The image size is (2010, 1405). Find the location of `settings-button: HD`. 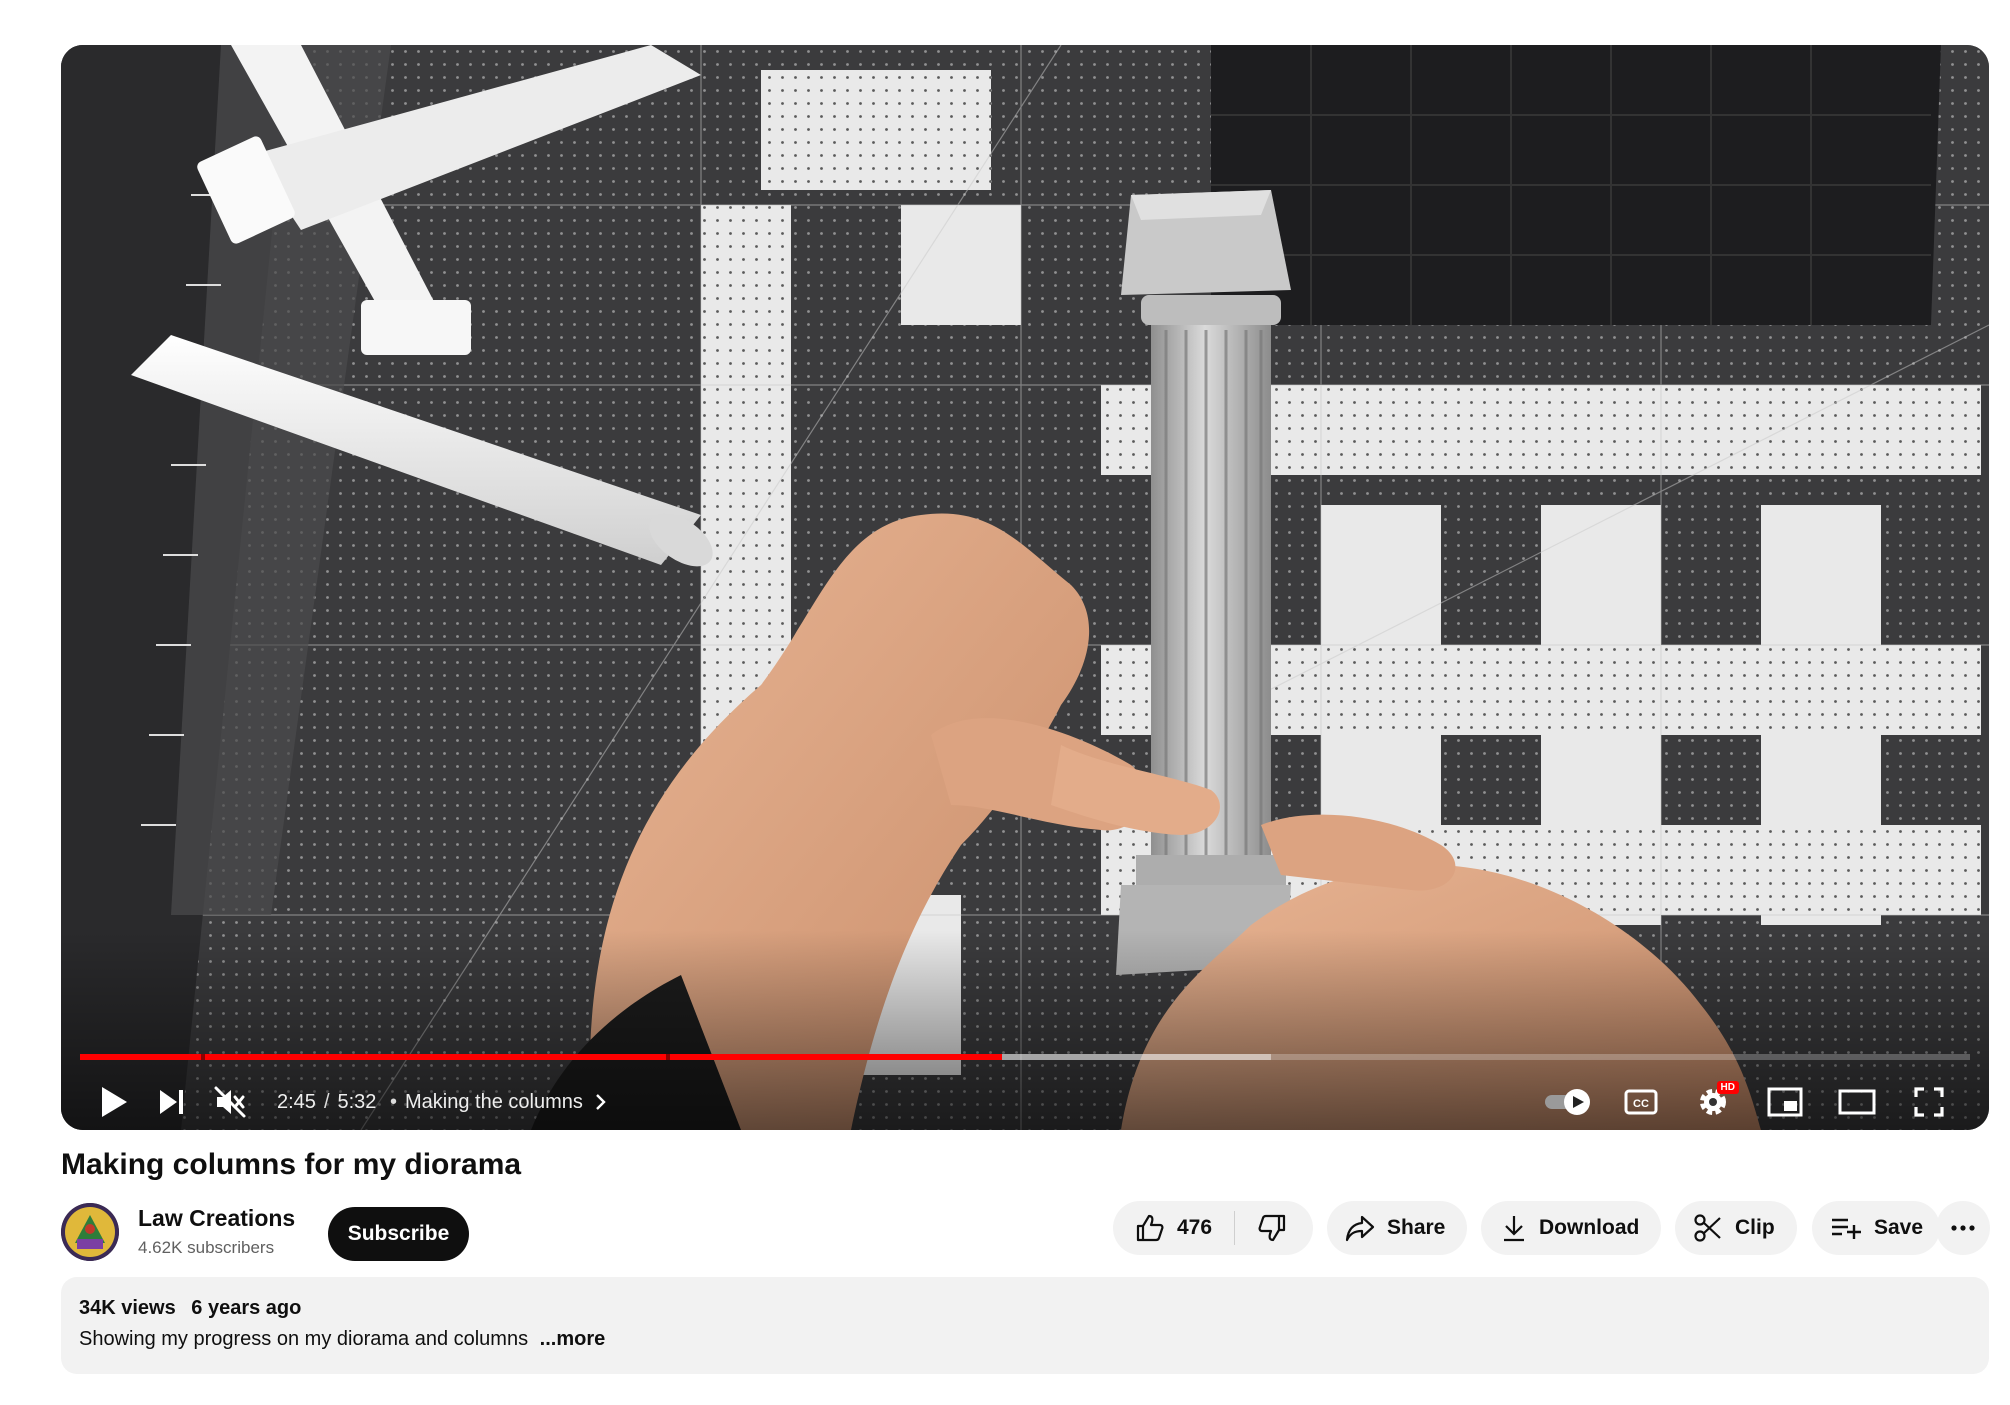

settings-button: HD is located at coordinates (1713, 1102).